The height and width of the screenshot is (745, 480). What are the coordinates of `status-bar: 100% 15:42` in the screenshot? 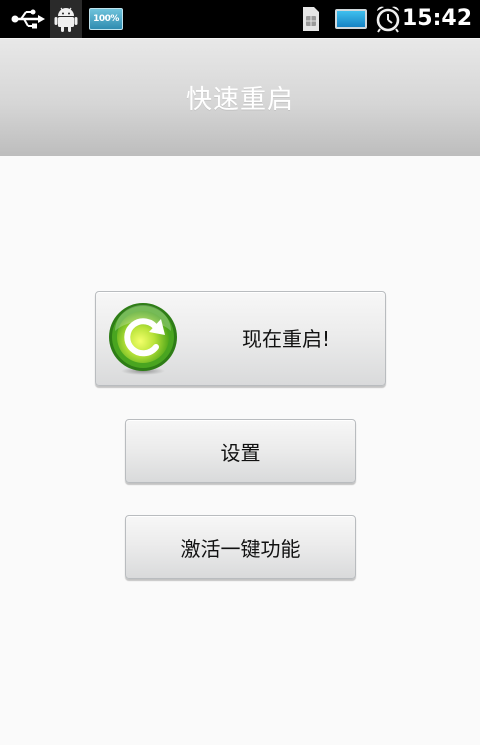 It's located at (240, 19).